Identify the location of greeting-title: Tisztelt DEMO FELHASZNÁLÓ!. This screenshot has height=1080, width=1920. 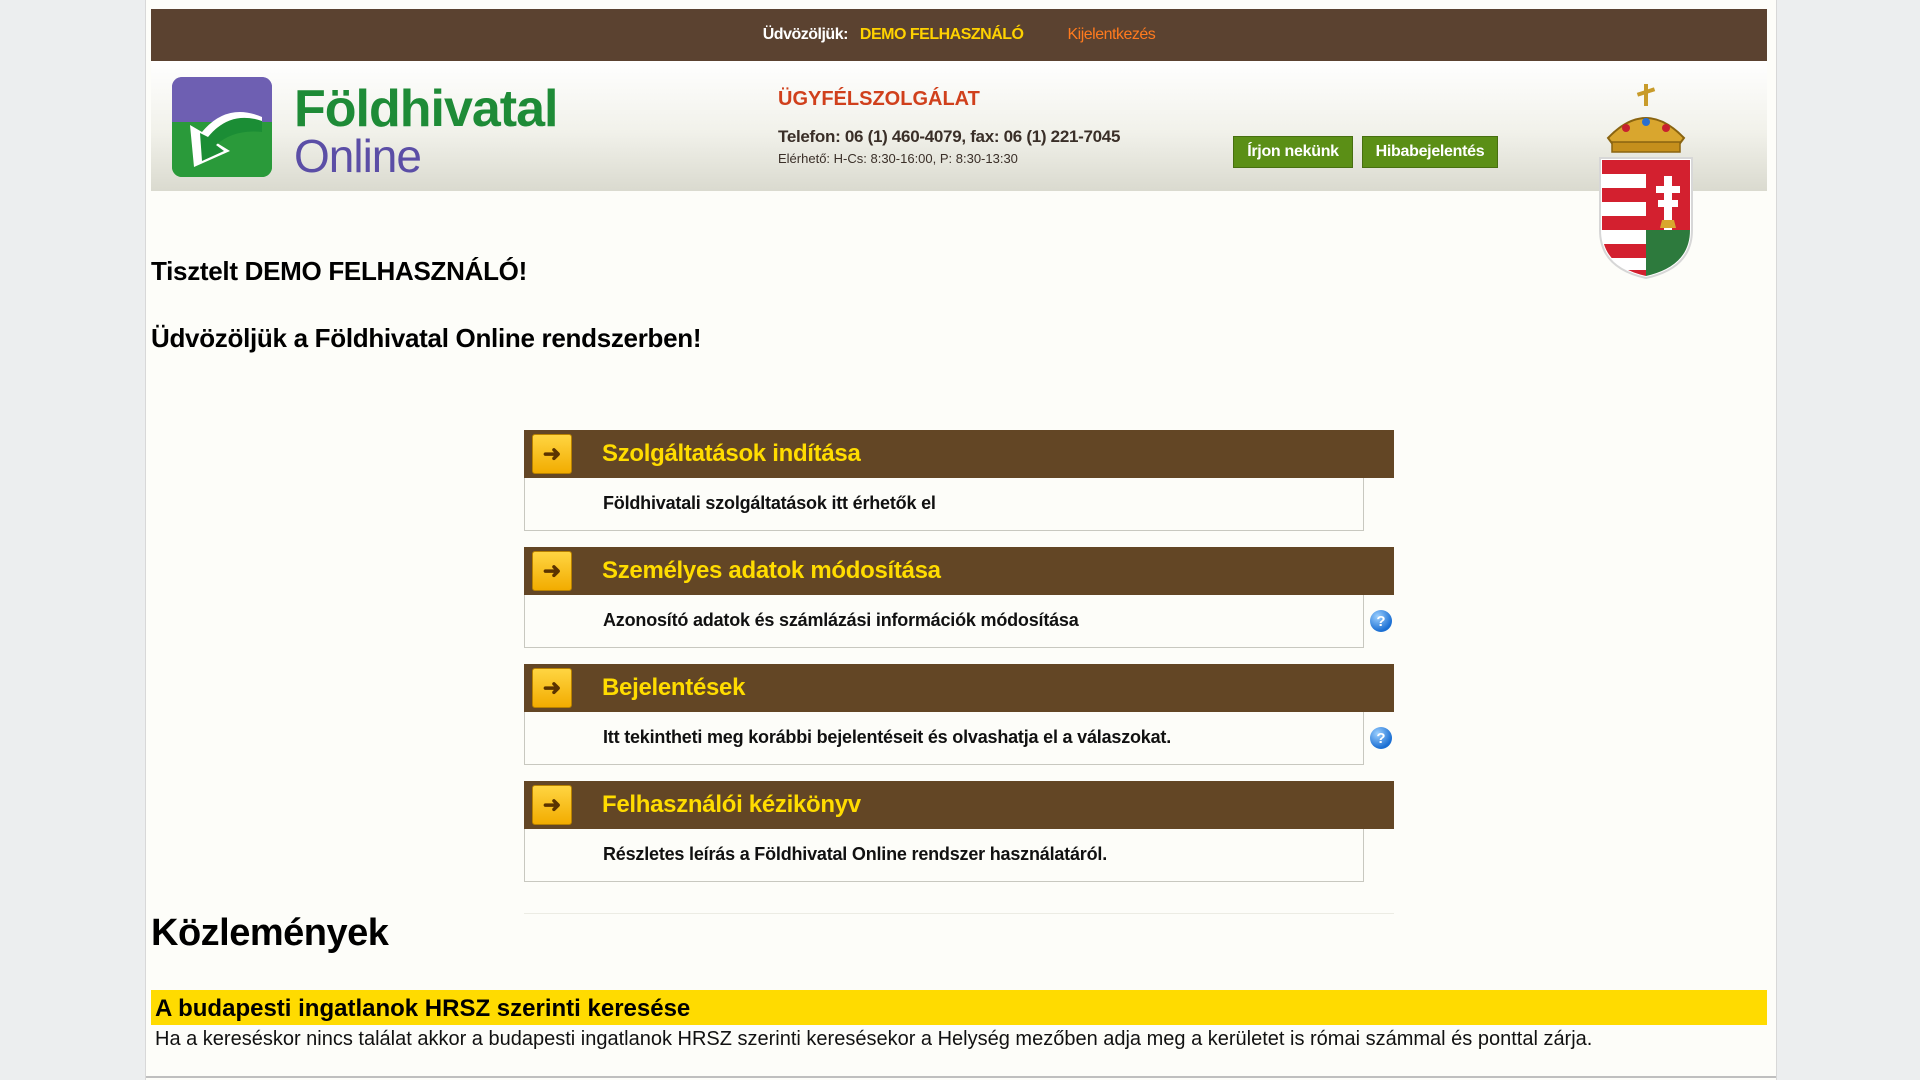
(339, 271).